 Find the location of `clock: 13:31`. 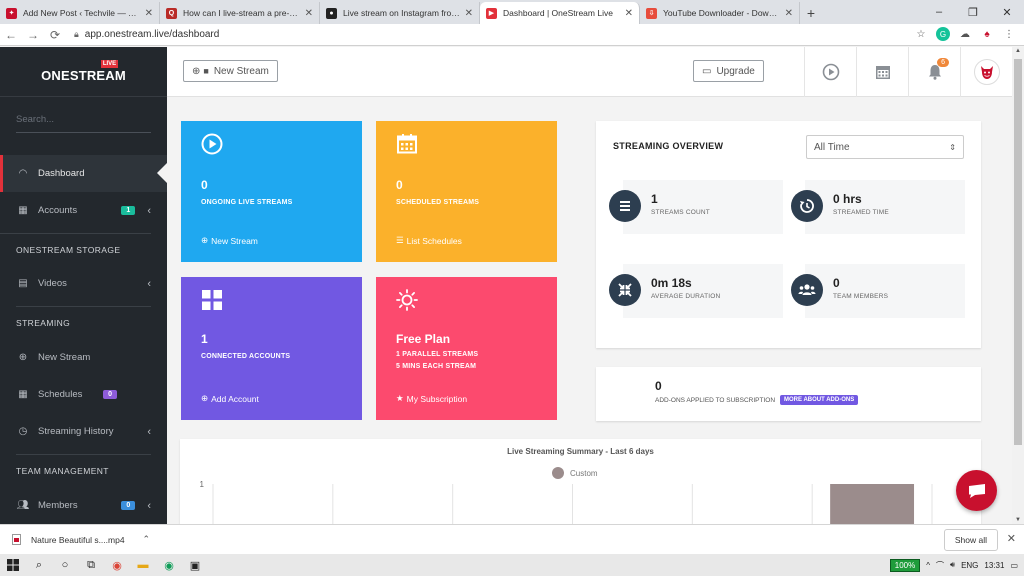

clock: 13:31 is located at coordinates (994, 565).